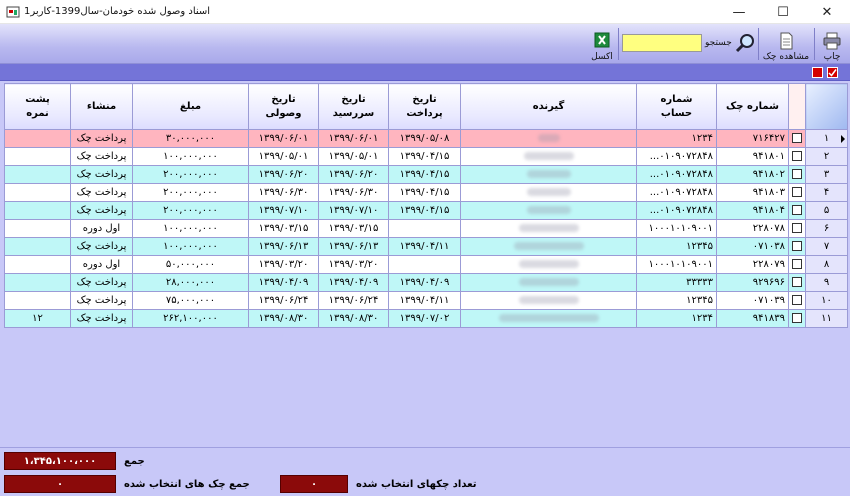 This screenshot has width=850, height=496. Describe the element at coordinates (718, 43) in the screenshot. I see `search-label: جستجو` at that location.